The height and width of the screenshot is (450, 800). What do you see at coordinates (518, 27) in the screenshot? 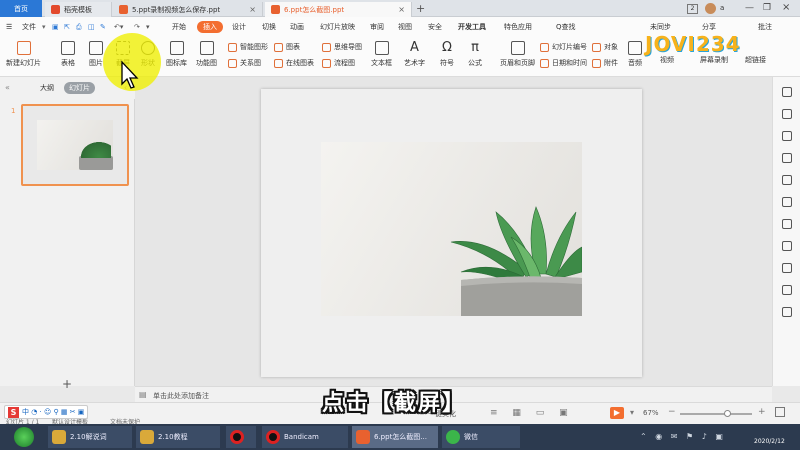
I see `menu-features: 特色应用` at bounding box center [518, 27].